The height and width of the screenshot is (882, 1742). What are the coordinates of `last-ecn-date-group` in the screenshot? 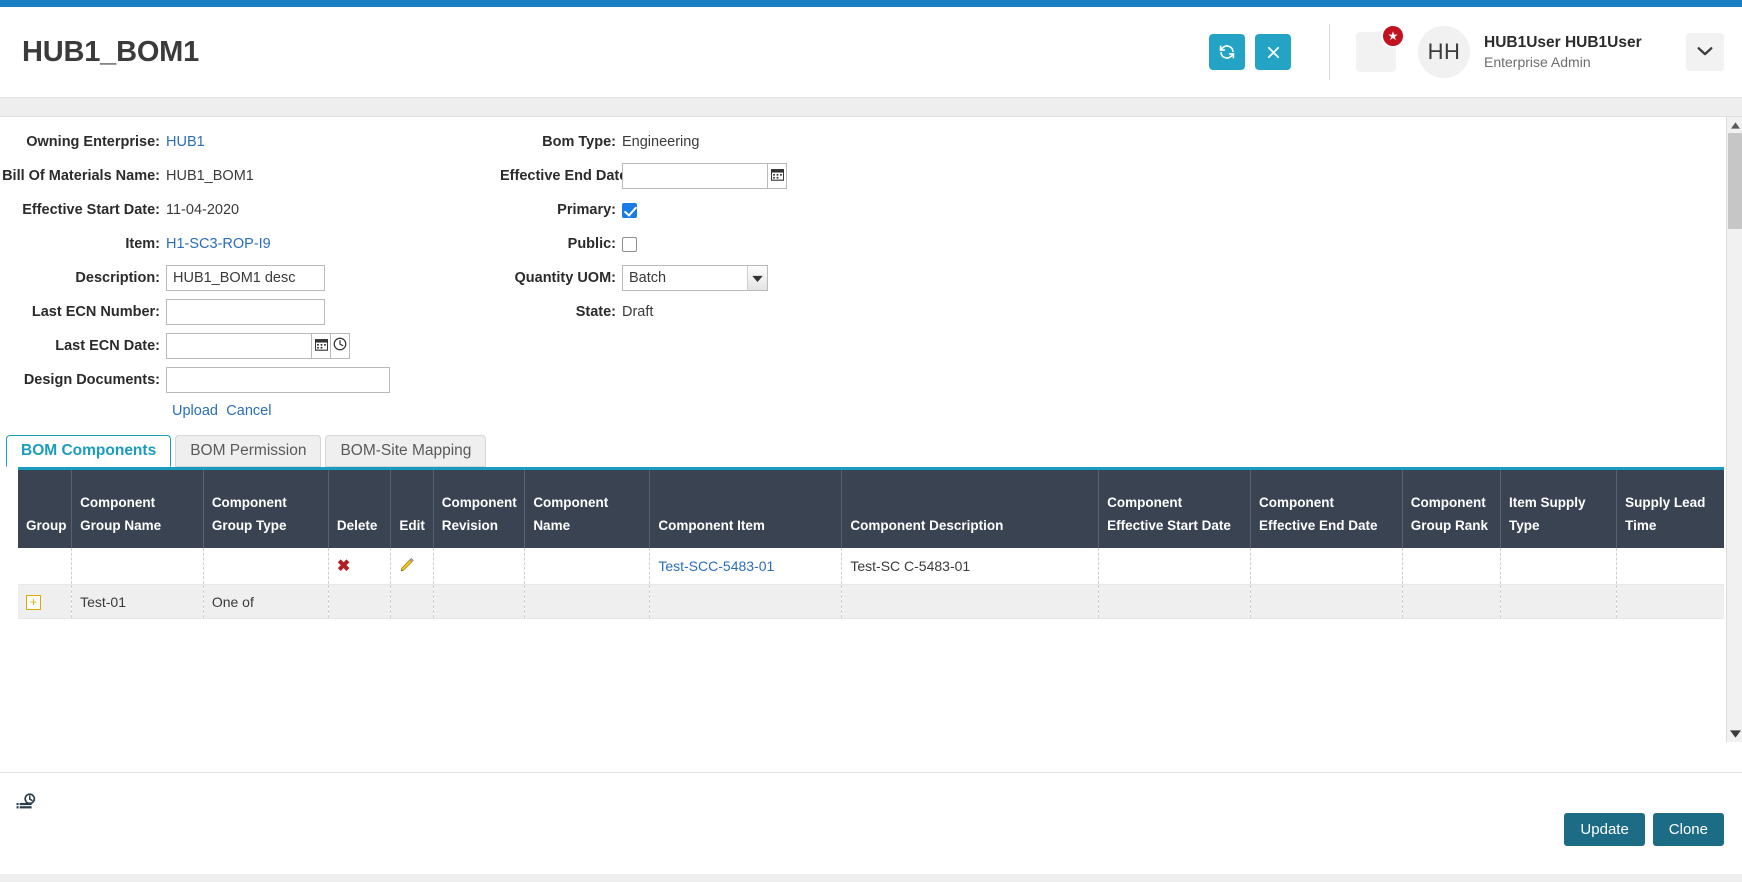 It's located at (258, 346).